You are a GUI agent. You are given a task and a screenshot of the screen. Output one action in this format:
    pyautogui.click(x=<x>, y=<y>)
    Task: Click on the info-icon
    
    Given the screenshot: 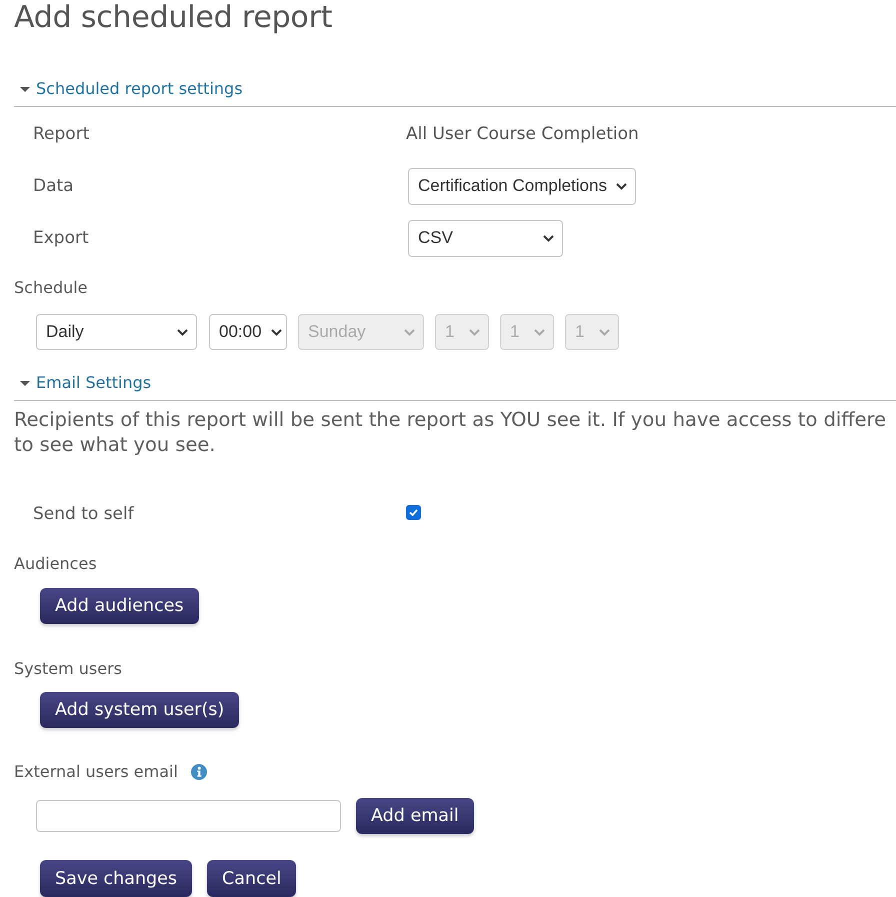 What is the action you would take?
    pyautogui.click(x=198, y=772)
    